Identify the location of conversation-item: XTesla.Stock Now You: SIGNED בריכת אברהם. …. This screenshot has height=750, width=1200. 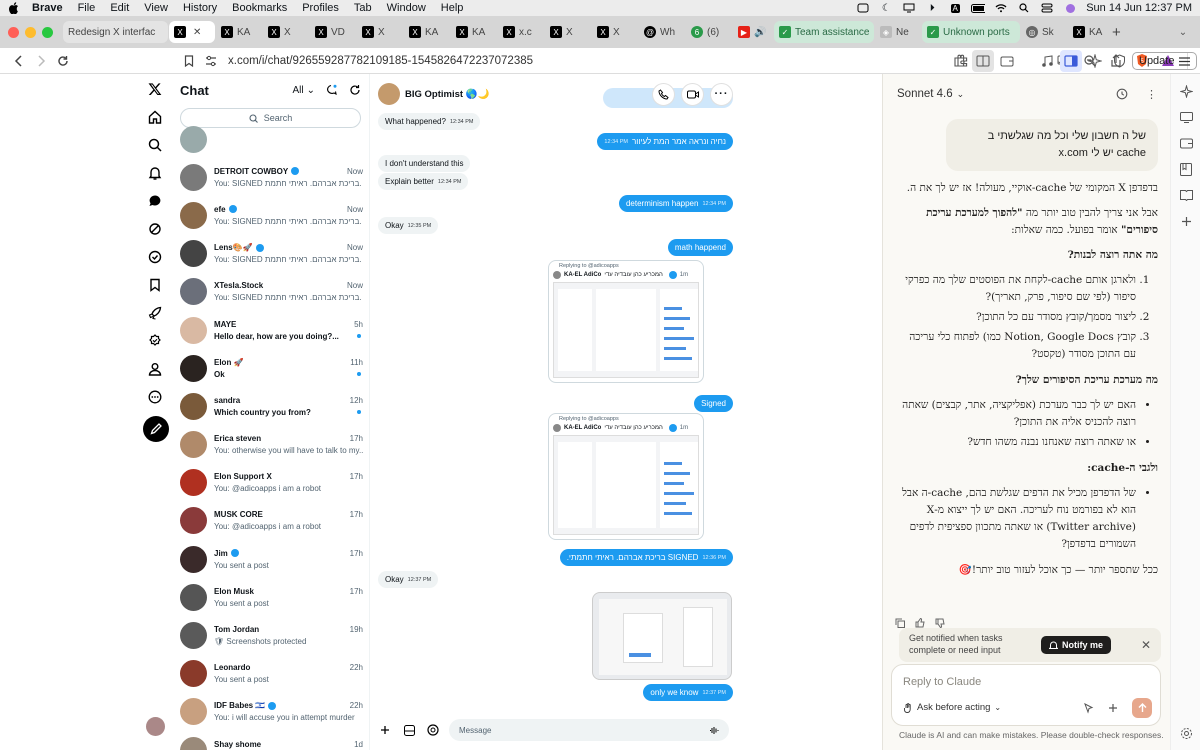
(270, 292).